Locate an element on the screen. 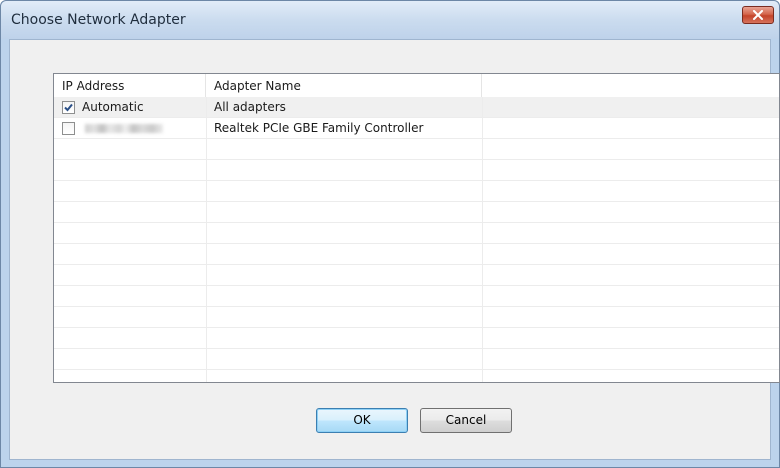 This screenshot has width=780, height=468. column-header-filler is located at coordinates (630, 85).